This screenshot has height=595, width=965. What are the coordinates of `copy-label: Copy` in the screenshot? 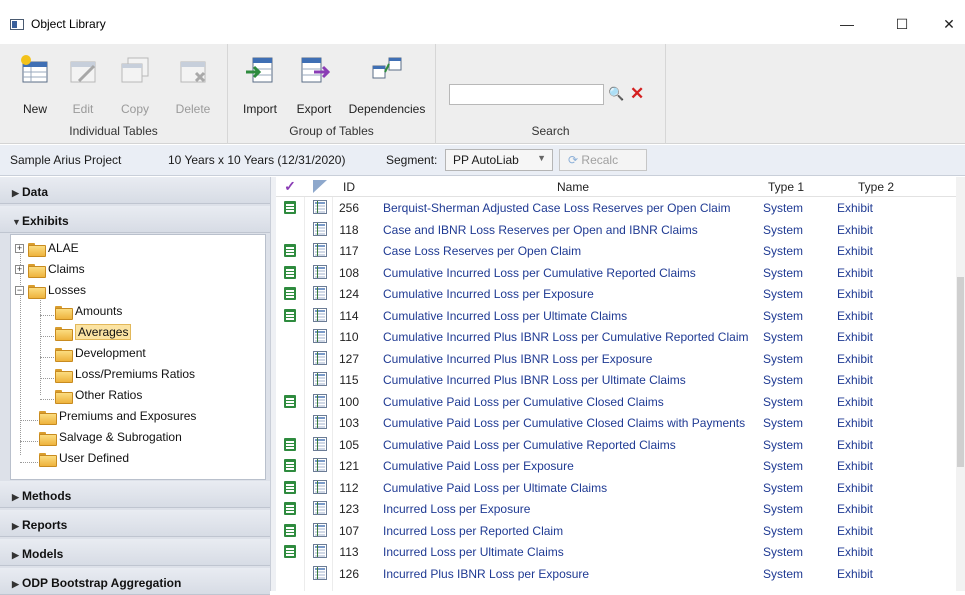 It's located at (134, 109).